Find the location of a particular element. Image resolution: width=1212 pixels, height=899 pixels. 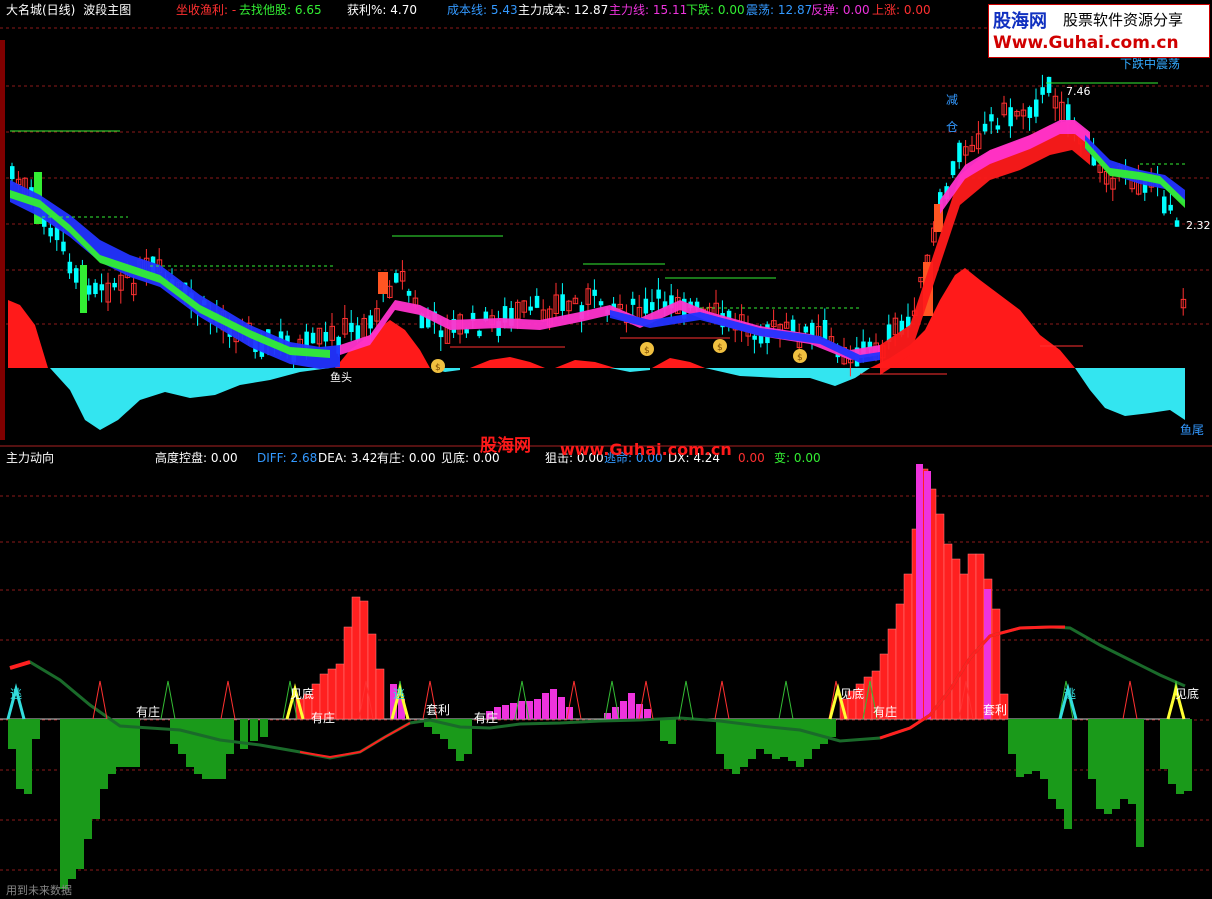

extra-value: 0.00 is located at coordinates (751, 458).